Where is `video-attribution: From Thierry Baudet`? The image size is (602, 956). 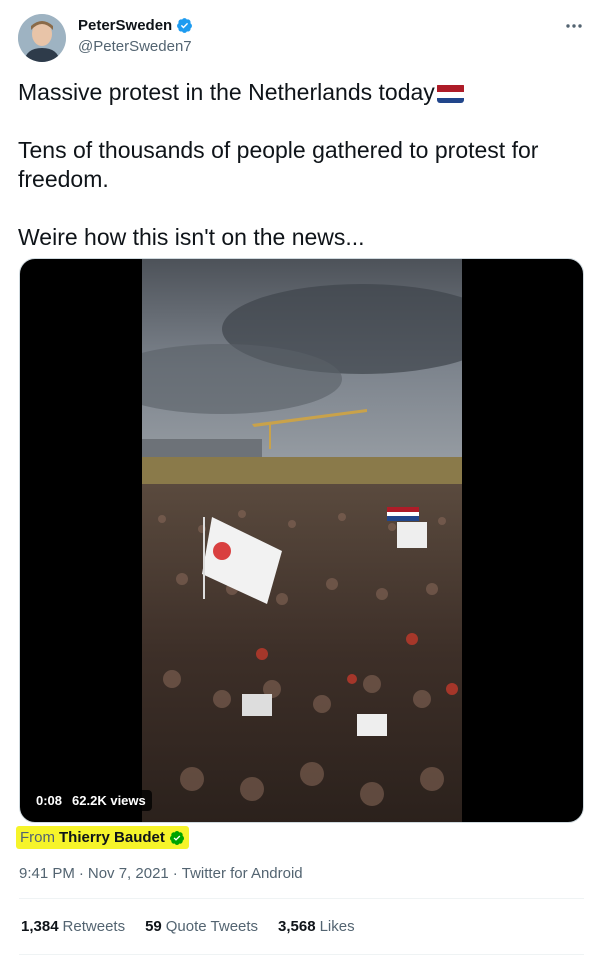
video-attribution: From Thierry Baudet is located at coordinates (102, 837).